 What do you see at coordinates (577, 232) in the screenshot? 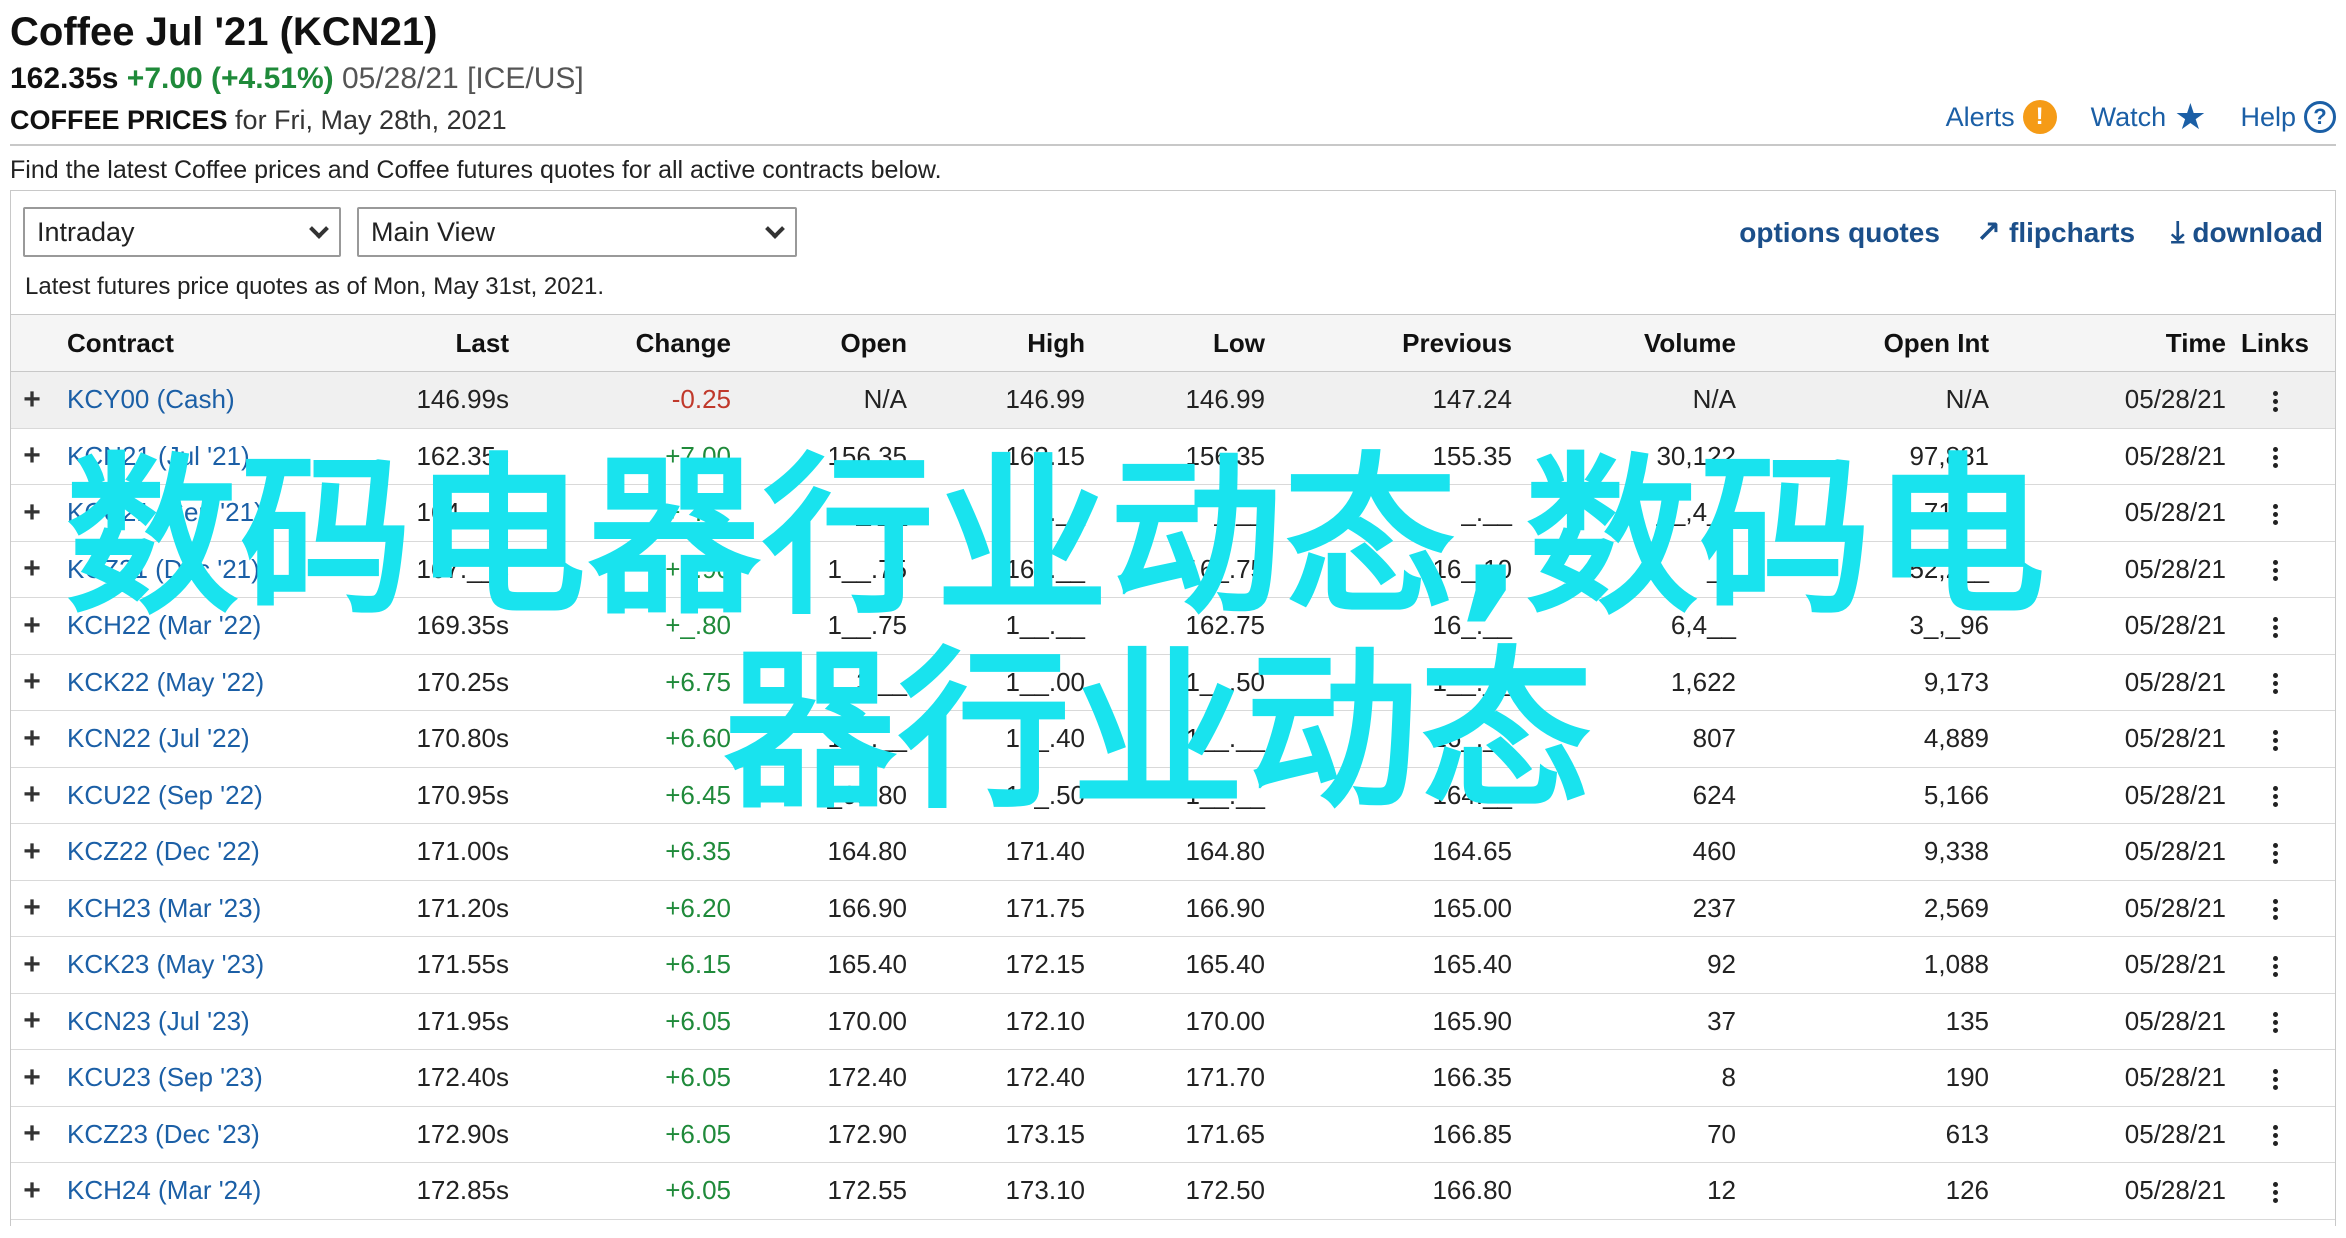
I see `view-select: Main View` at bounding box center [577, 232].